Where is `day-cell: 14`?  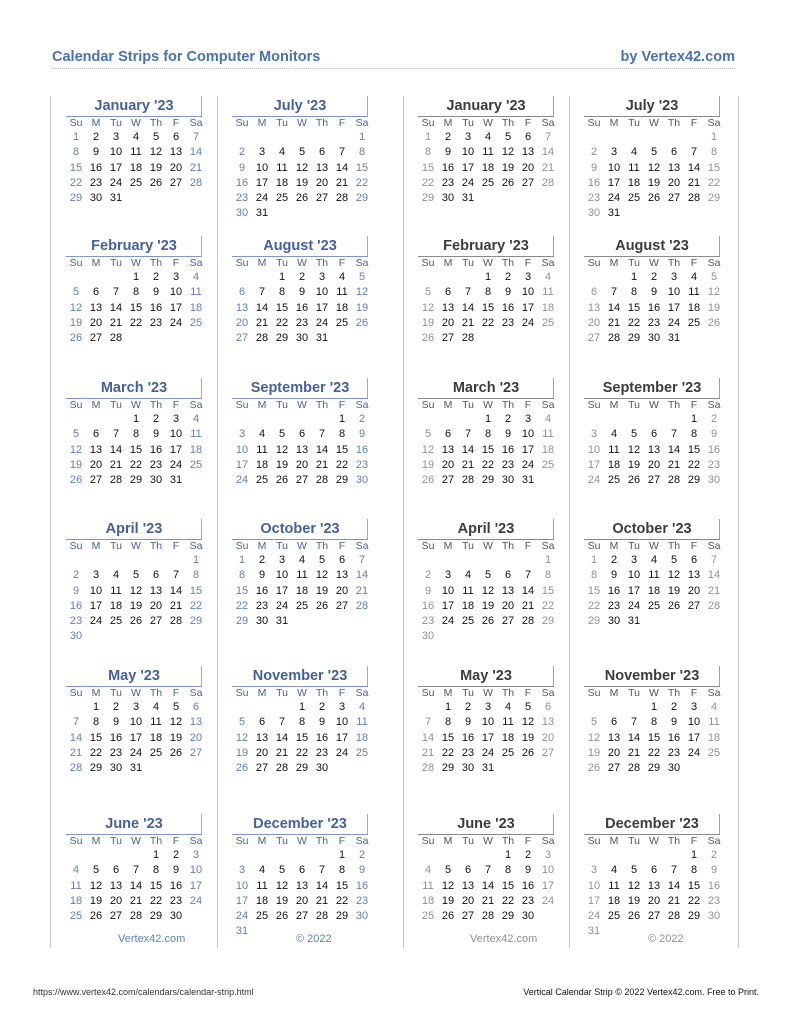 day-cell: 14 is located at coordinates (262, 307).